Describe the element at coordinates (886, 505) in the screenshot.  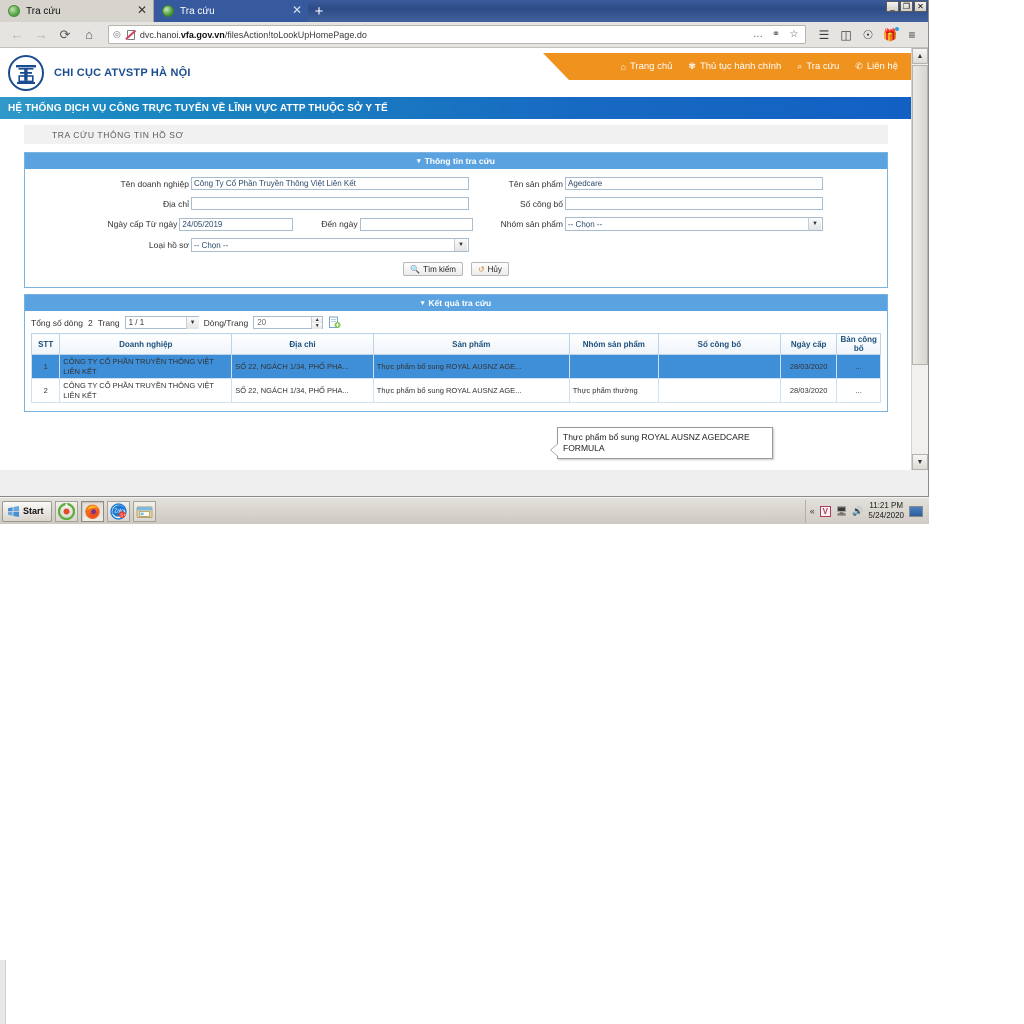
I see `tray-time: 11:21 PM` at that location.